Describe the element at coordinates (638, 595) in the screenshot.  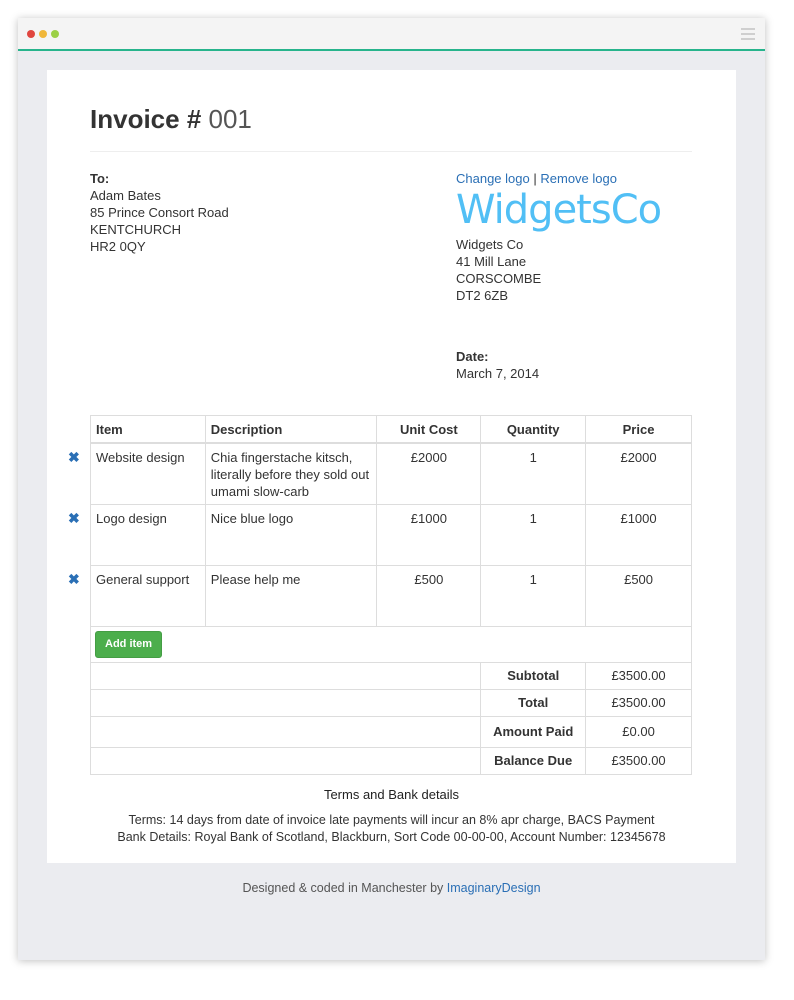
I see `price-cell: £500` at that location.